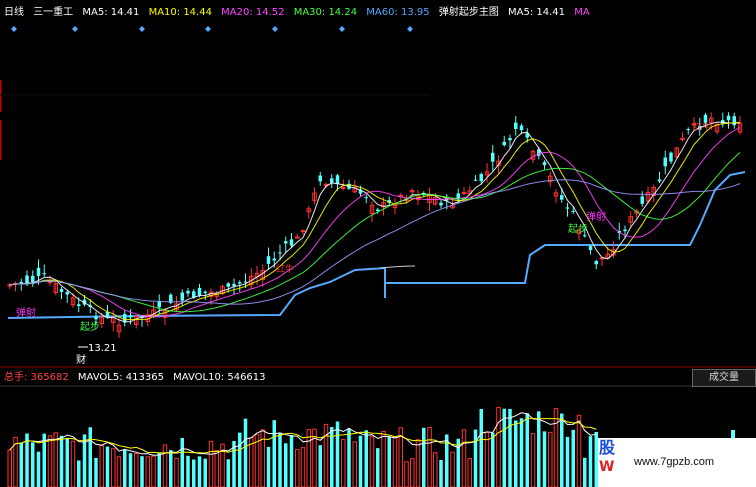  I want to click on total-volume: 总手: 365682, so click(36, 377).